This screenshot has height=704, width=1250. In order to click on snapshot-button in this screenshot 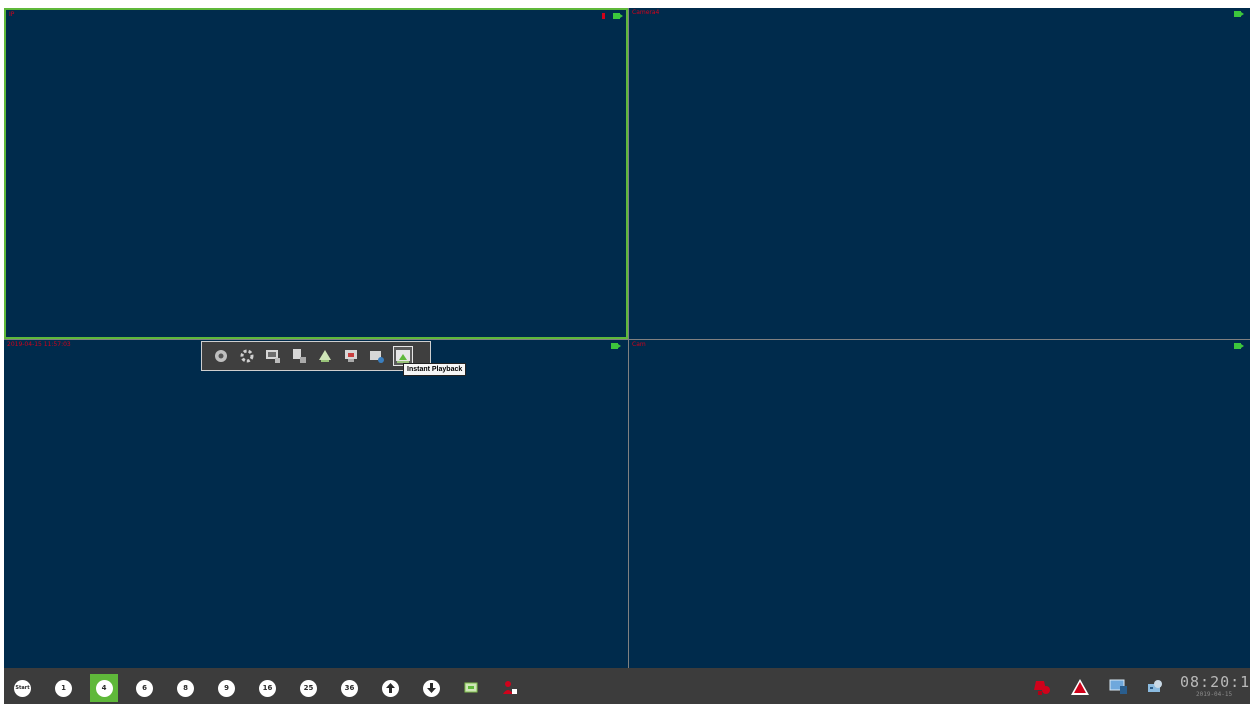, I will do `click(377, 356)`.